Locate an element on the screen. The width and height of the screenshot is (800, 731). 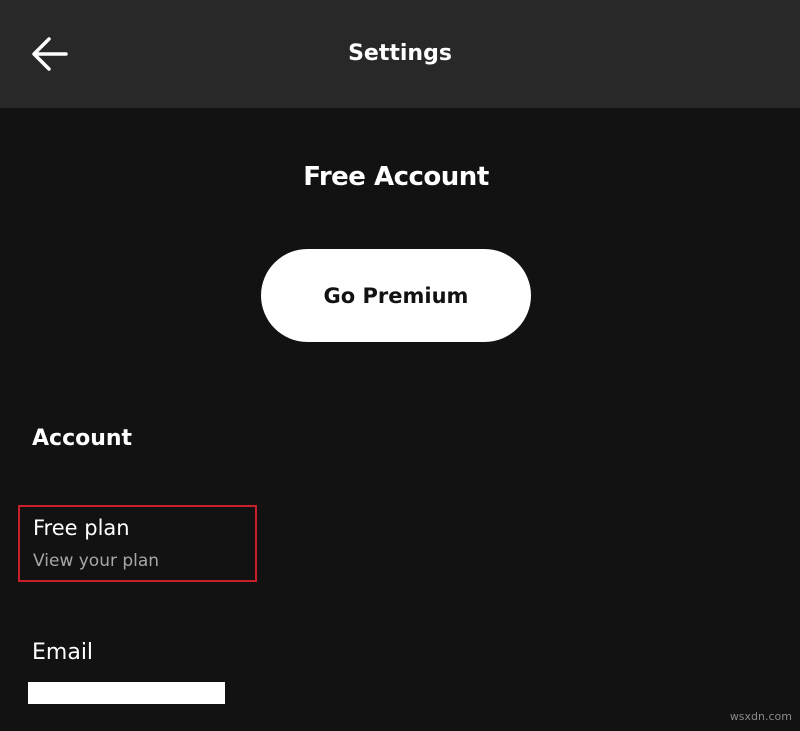
email-value-redacted is located at coordinates (126, 693).